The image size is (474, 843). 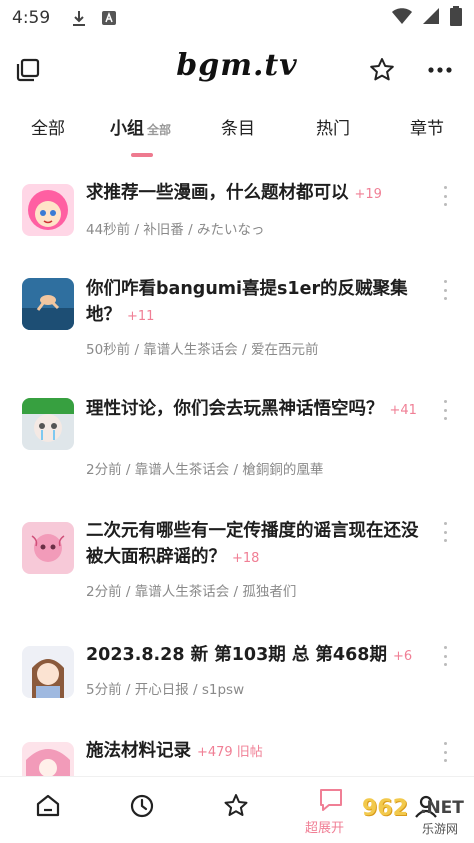 What do you see at coordinates (31, 18) in the screenshot?
I see `status-time: 4:59` at bounding box center [31, 18].